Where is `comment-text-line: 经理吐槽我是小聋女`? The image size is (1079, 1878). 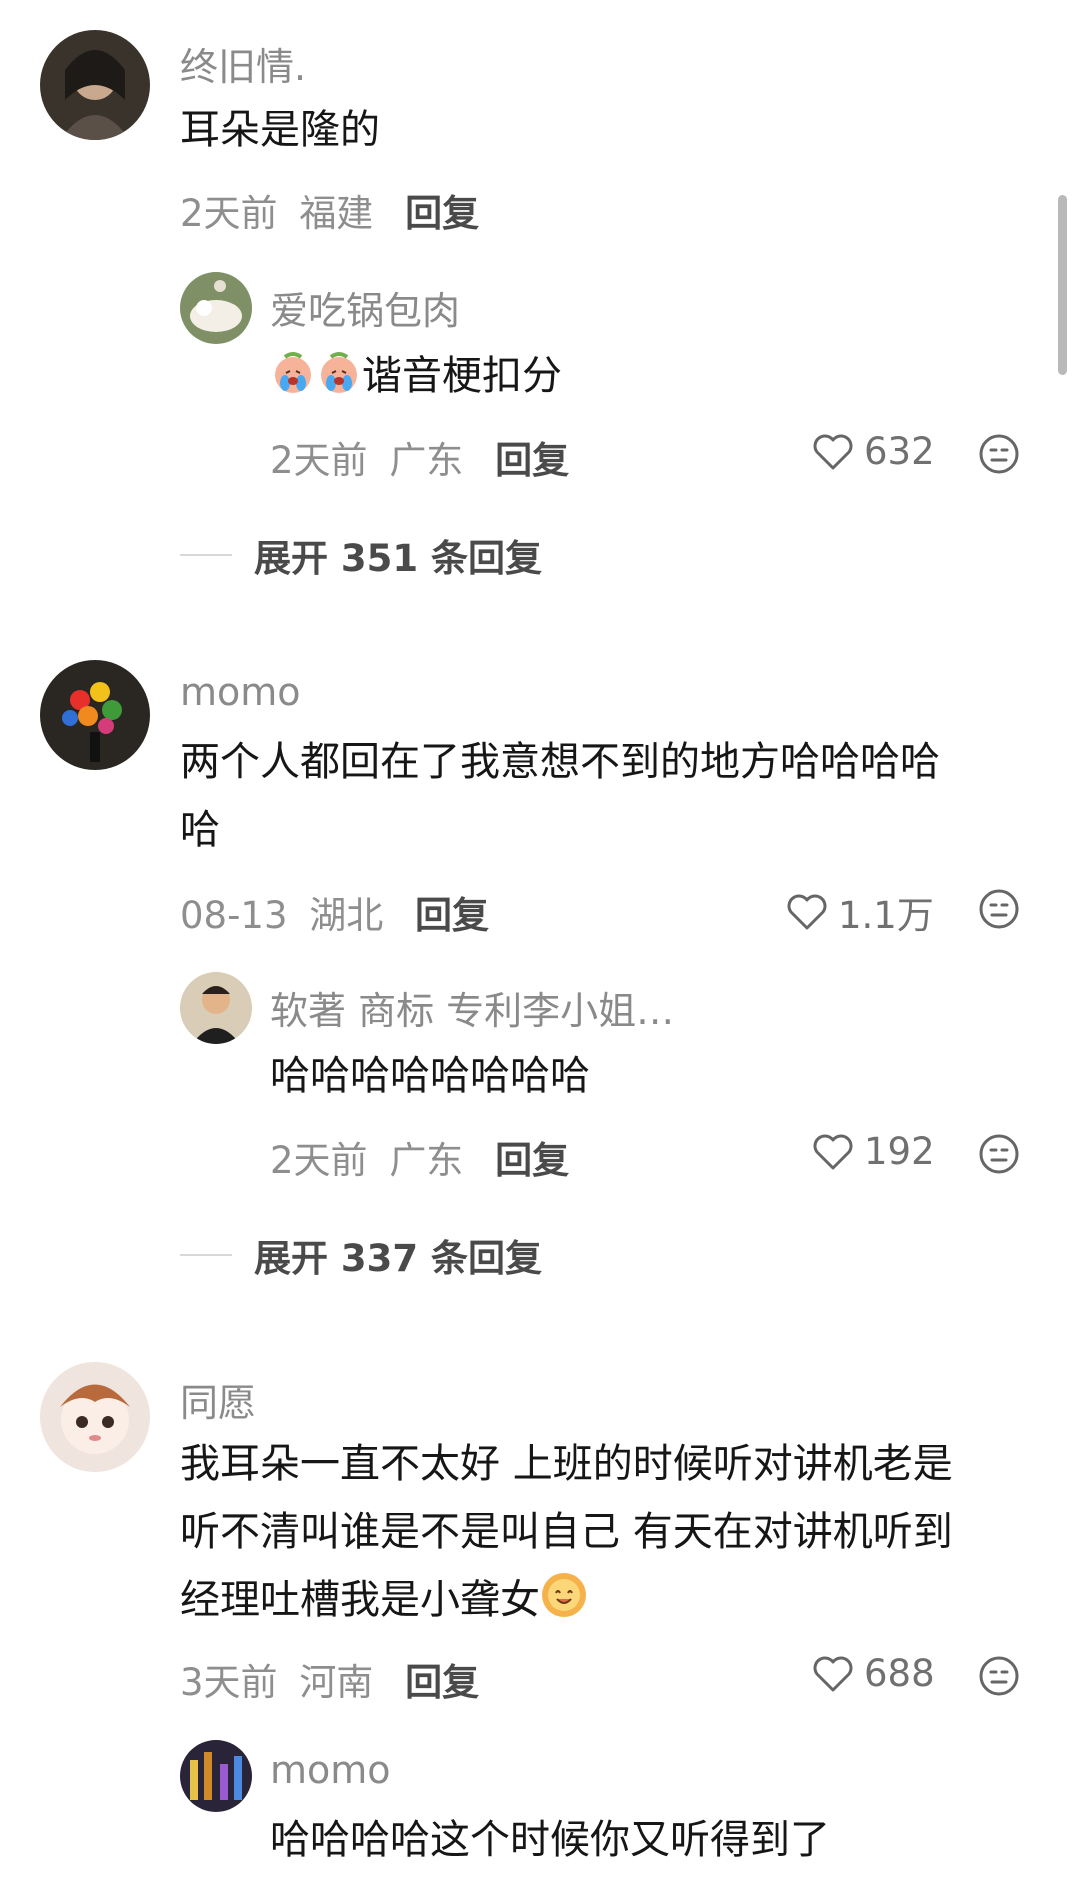 comment-text-line: 经理吐槽我是小聋女 is located at coordinates (566, 1603).